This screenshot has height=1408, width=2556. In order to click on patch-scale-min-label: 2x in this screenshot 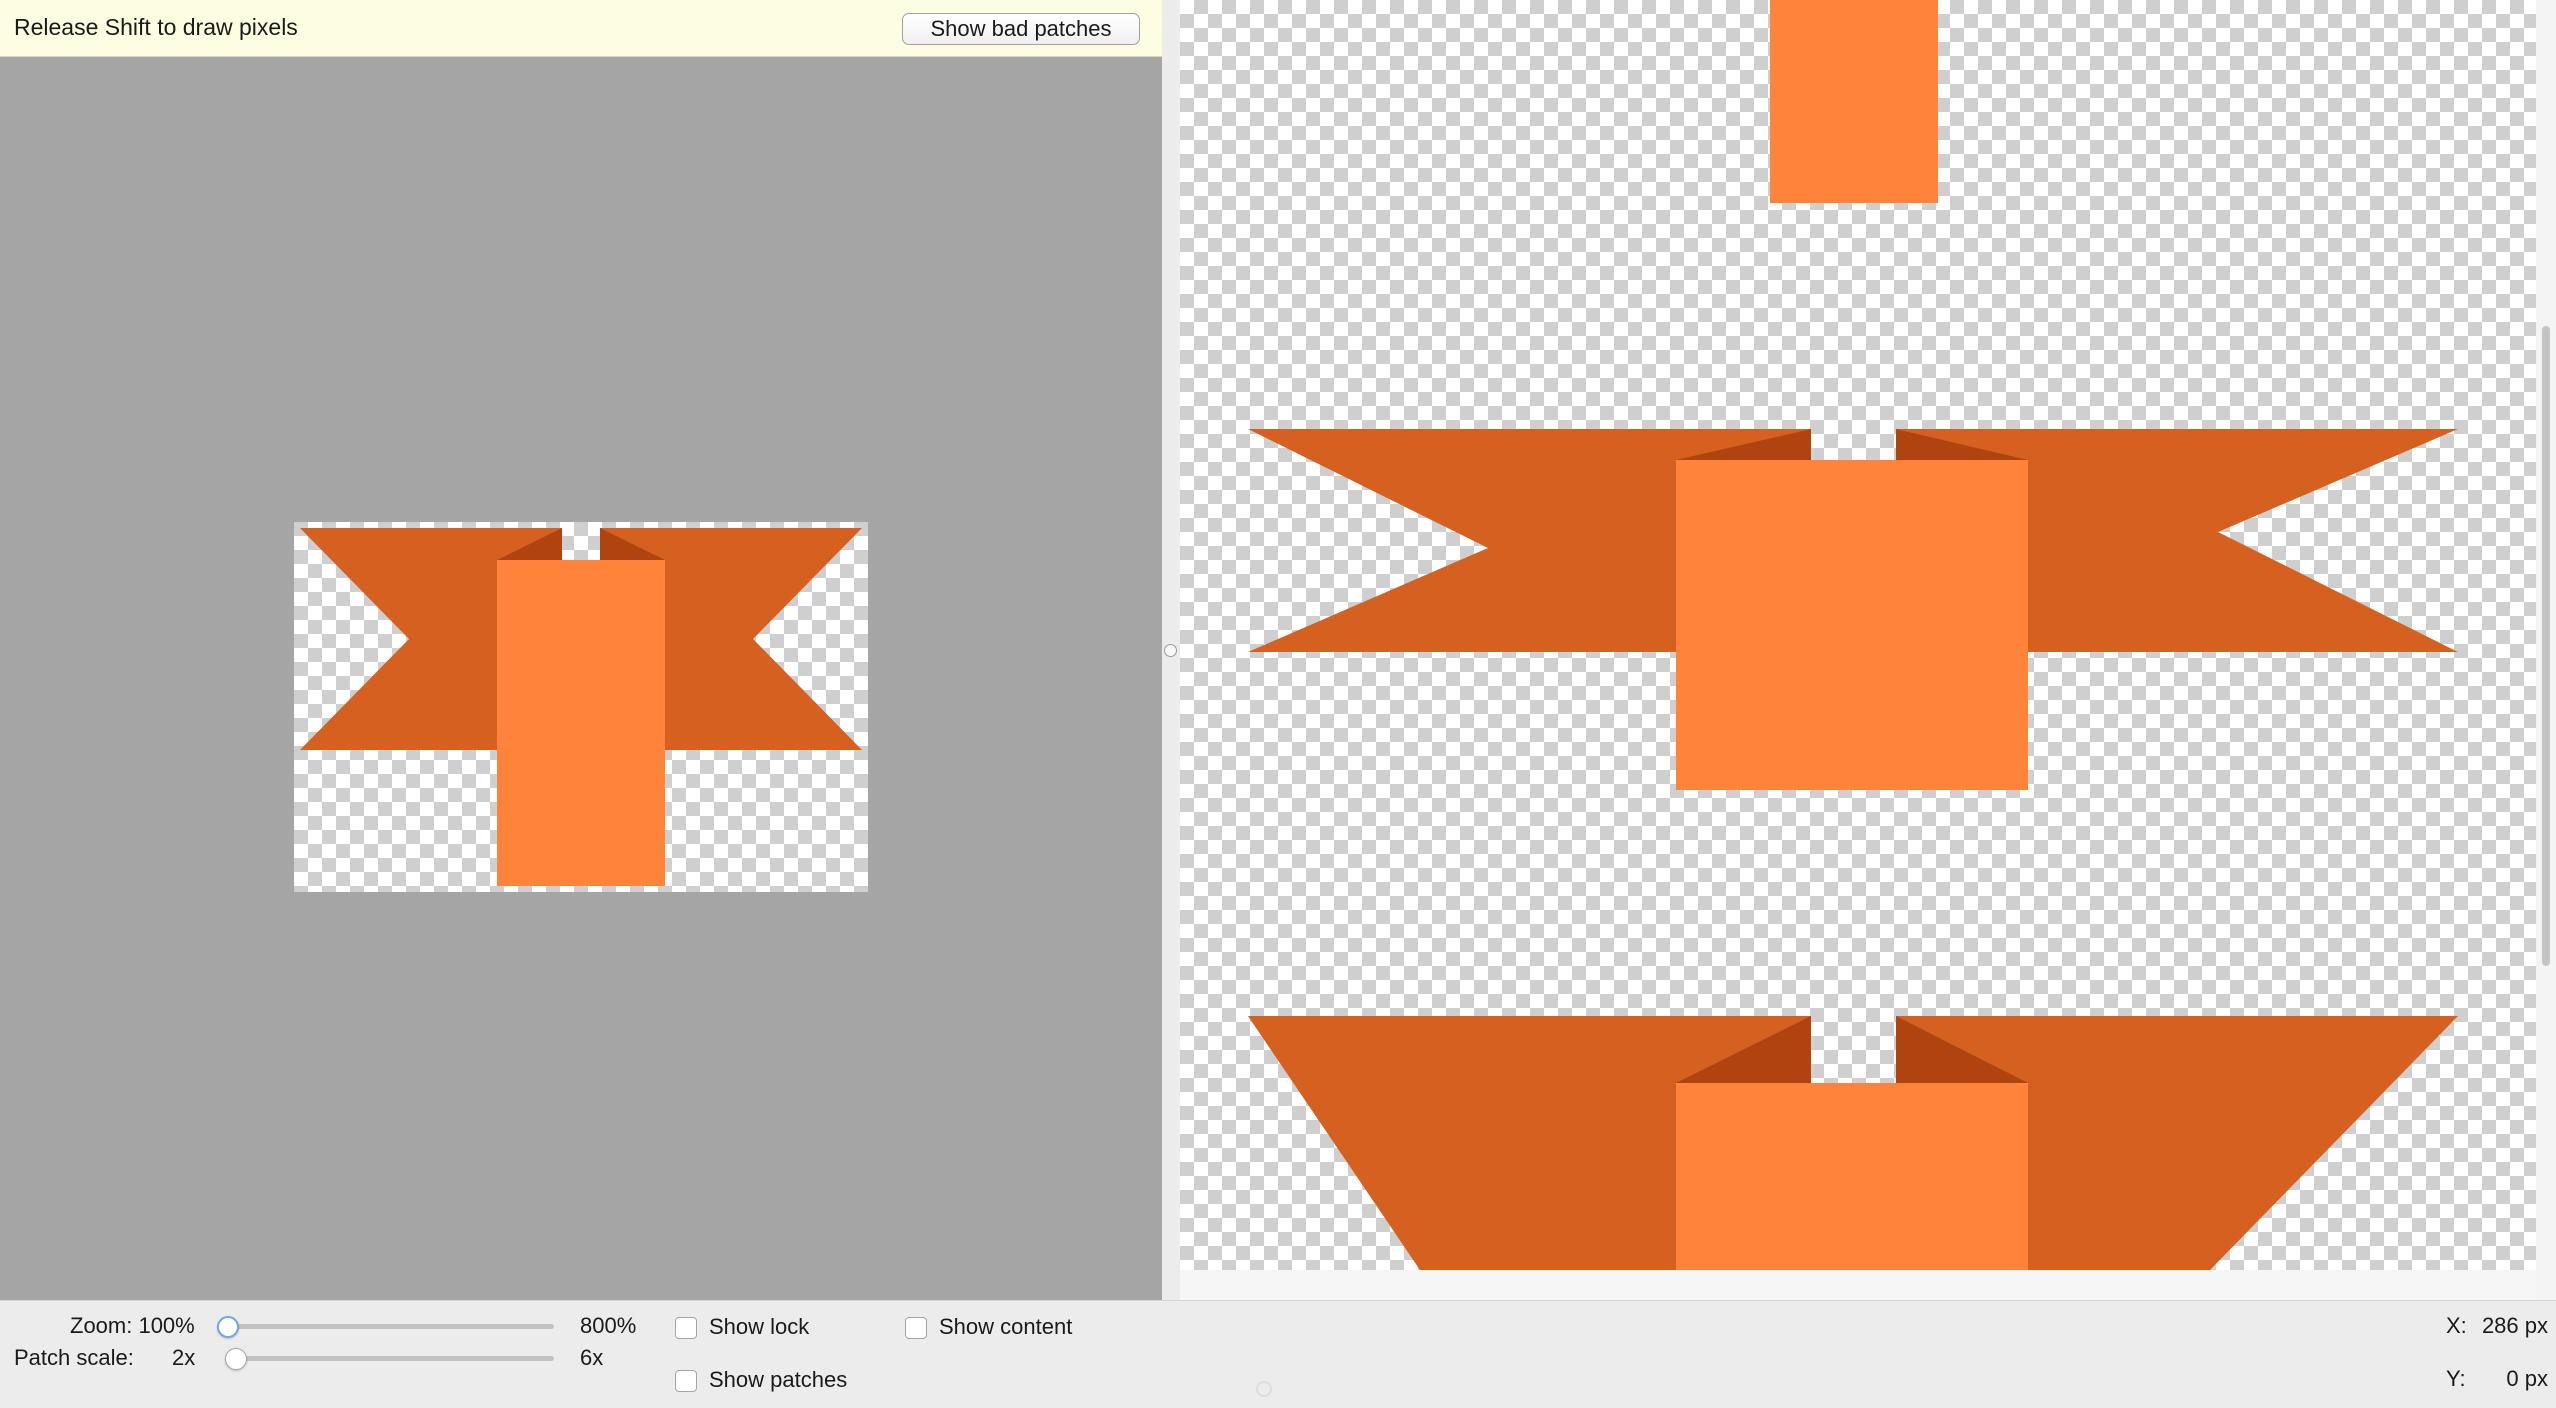, I will do `click(184, 1357)`.